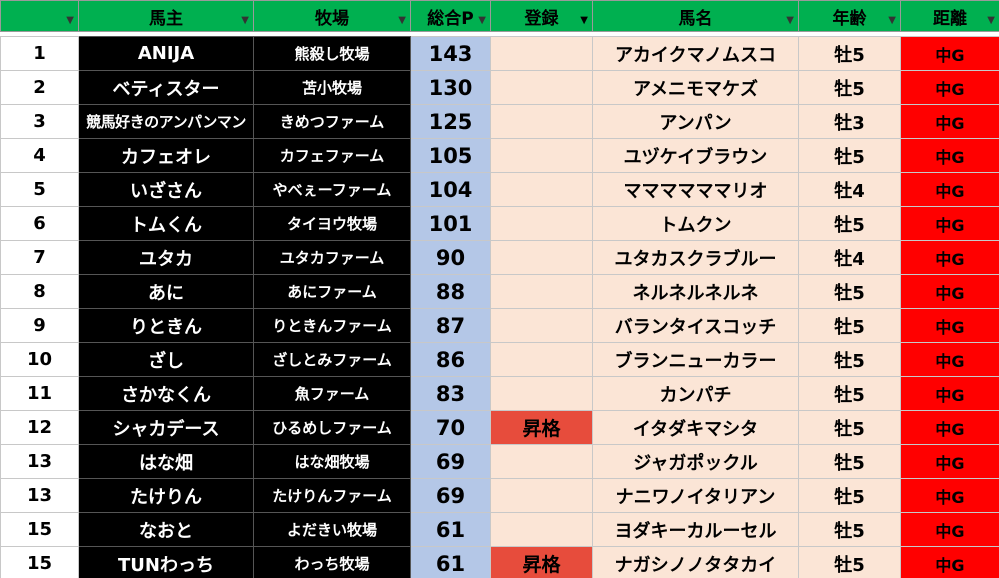 The image size is (999, 578). I want to click on farm-cell: 魚ファーム, so click(332, 393).